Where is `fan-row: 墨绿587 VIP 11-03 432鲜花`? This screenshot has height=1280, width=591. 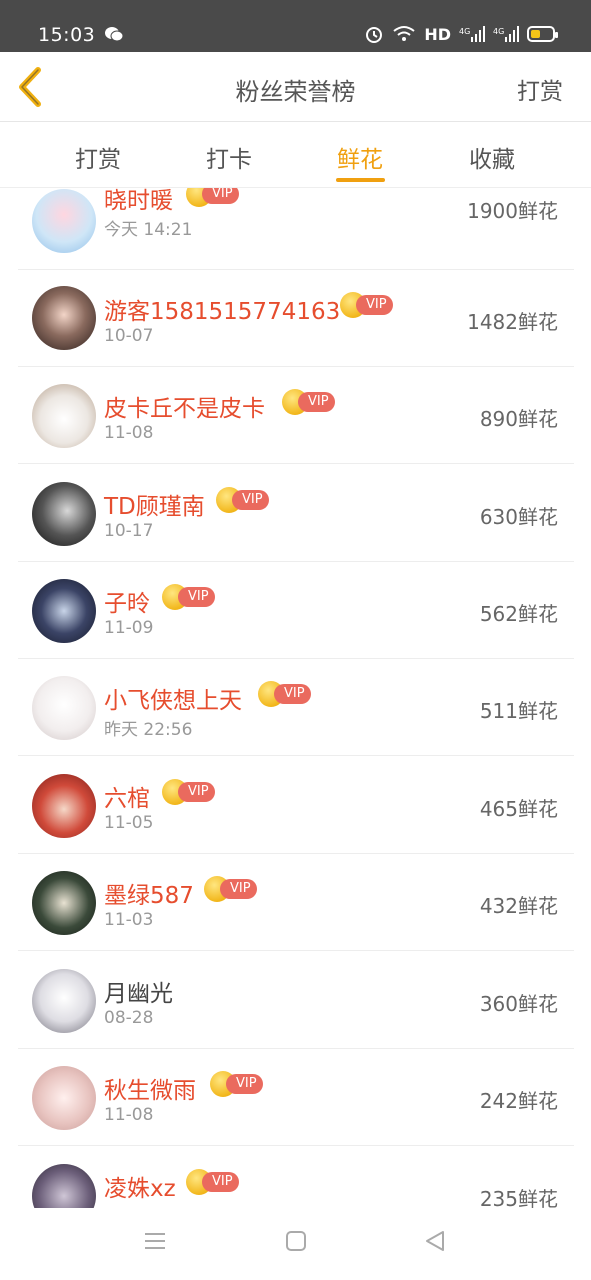
fan-row: 墨绿587 VIP 11-03 432鲜花 is located at coordinates (296, 902).